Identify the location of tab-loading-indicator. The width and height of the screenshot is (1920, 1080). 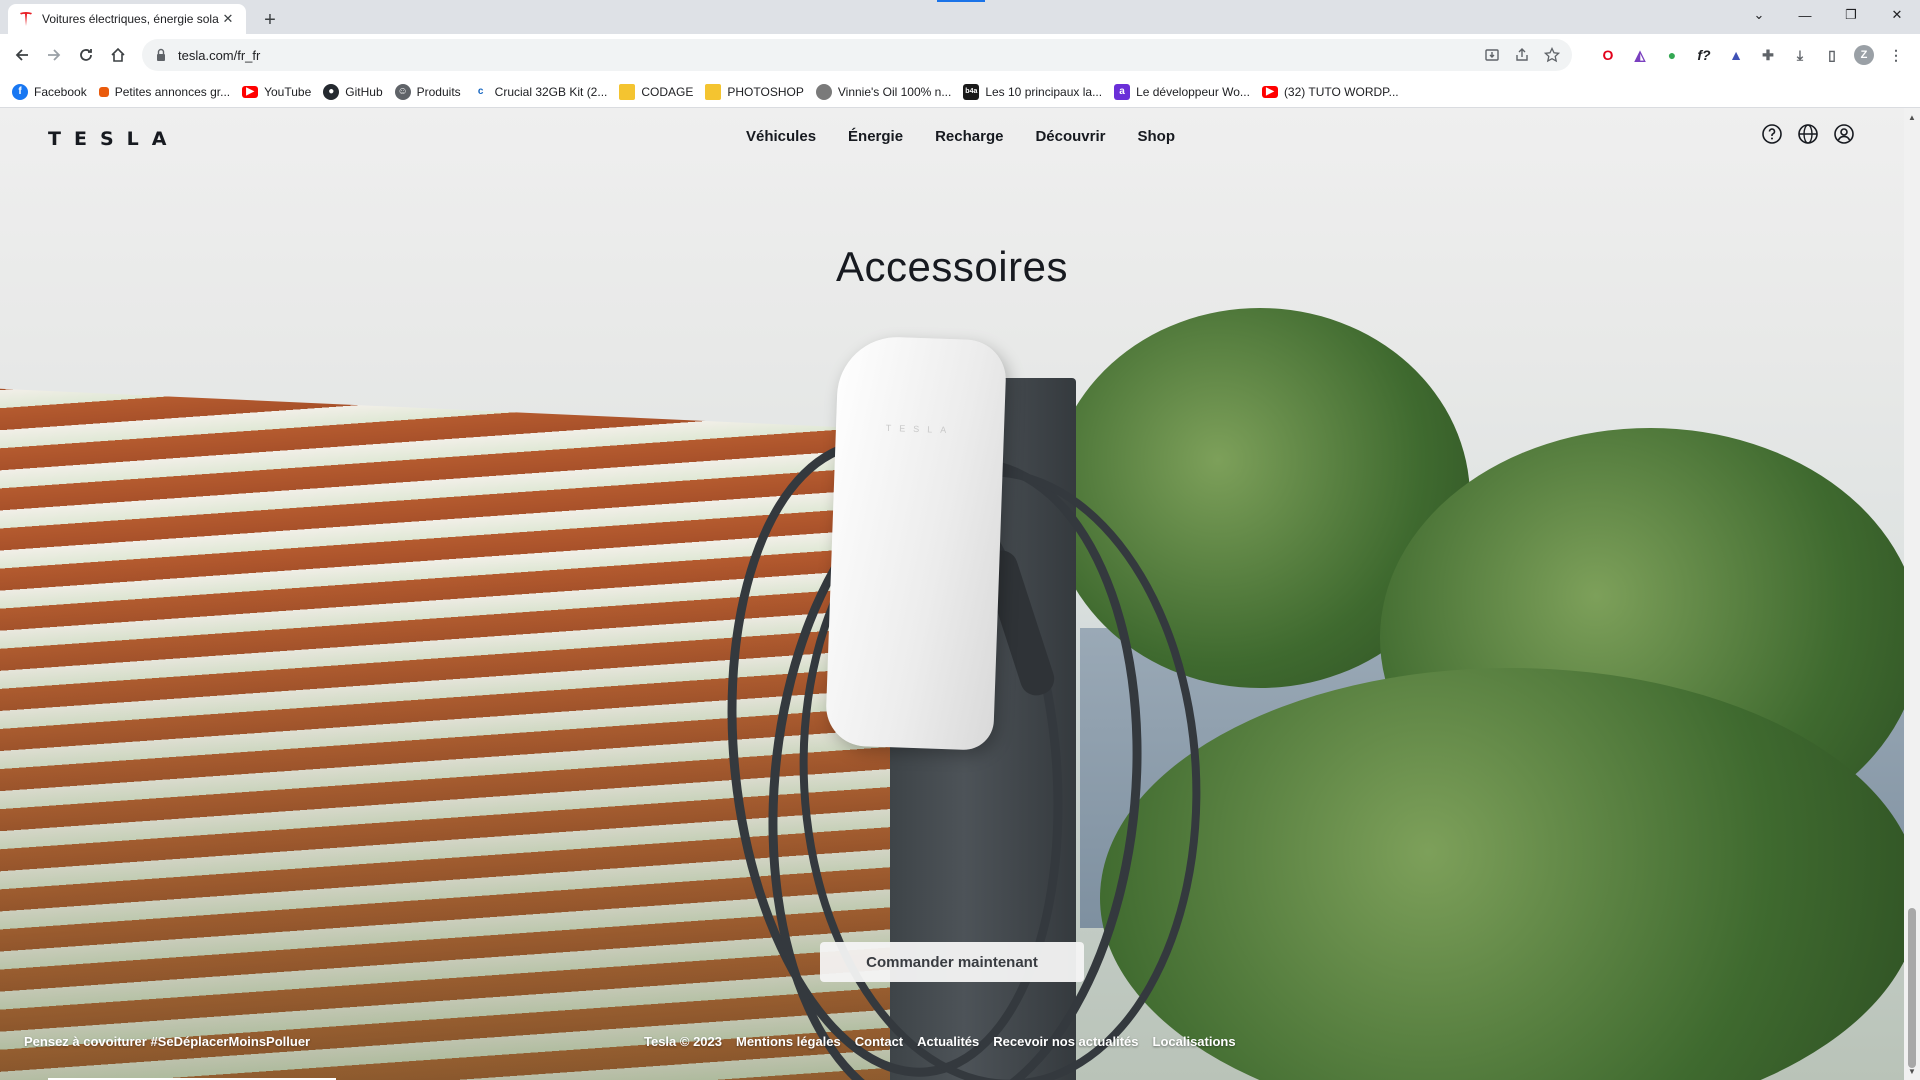
(961, 1).